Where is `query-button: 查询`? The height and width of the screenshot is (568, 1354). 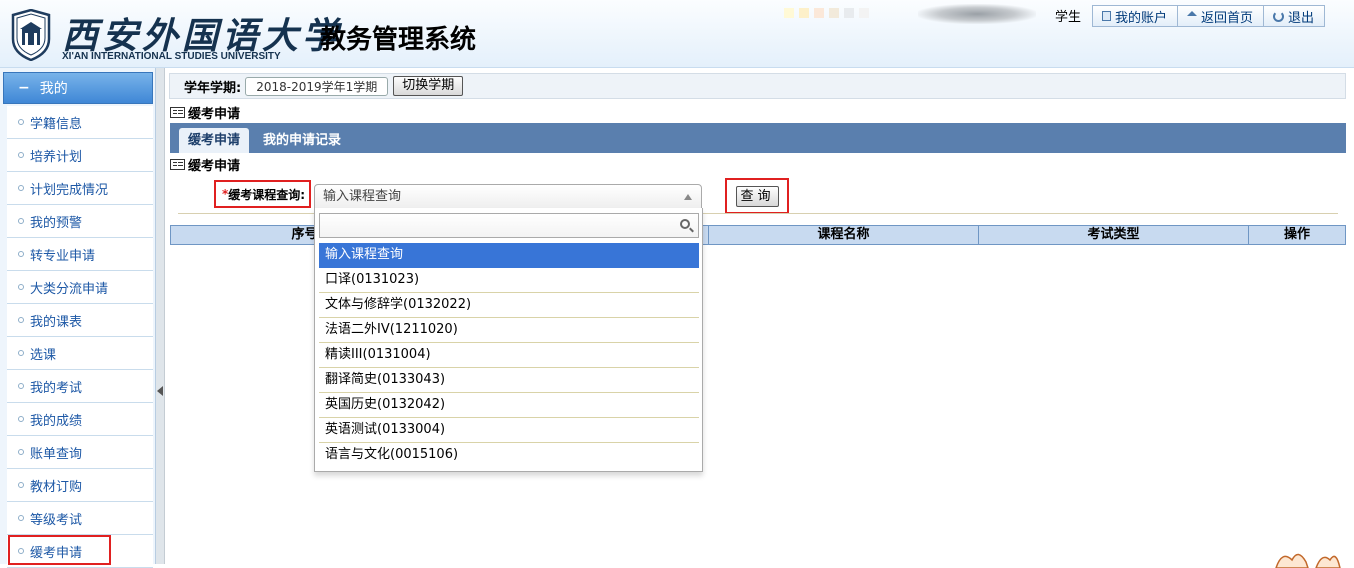
query-button: 查询 is located at coordinates (757, 196).